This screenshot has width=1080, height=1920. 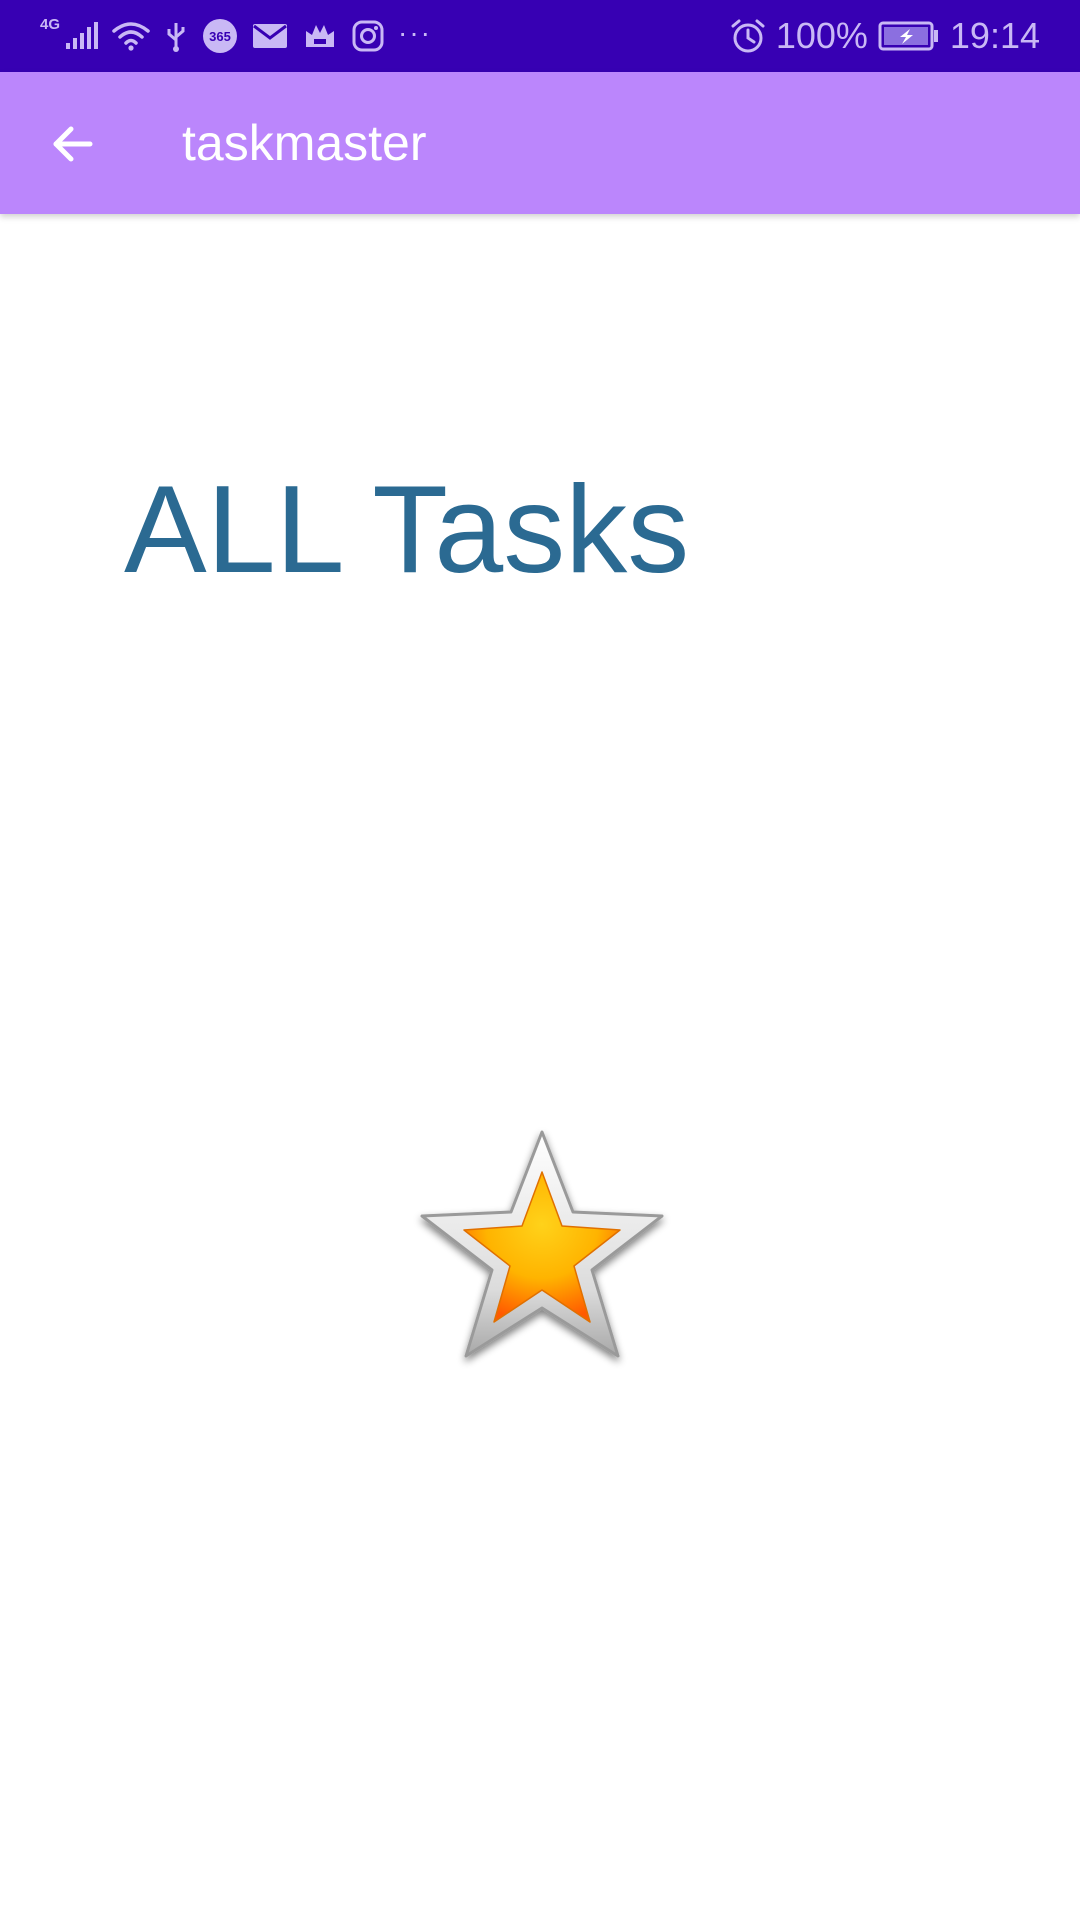 I want to click on status-right-icons: 100% 19:14, so click(x=885, y=36).